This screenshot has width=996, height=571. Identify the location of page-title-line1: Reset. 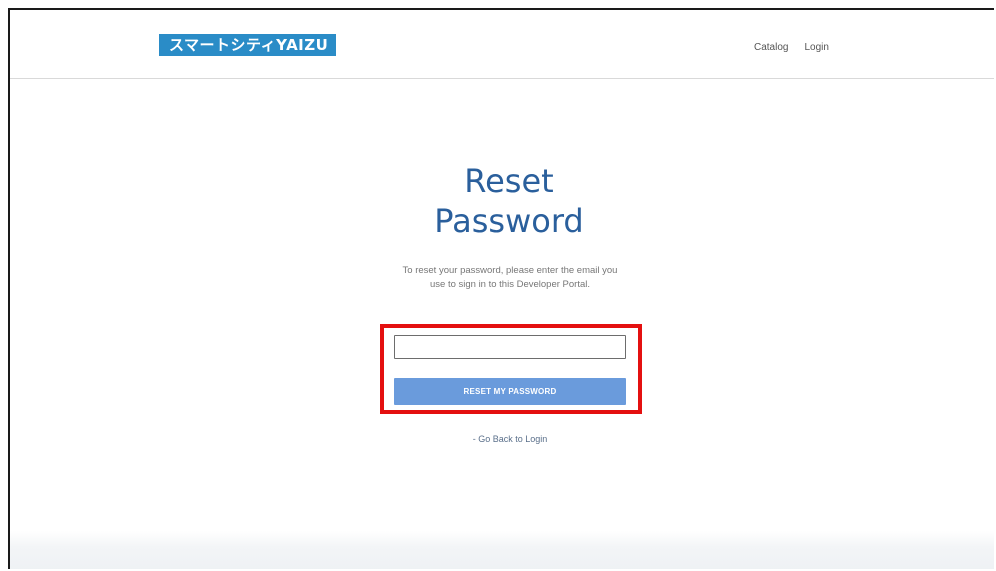
(509, 181).